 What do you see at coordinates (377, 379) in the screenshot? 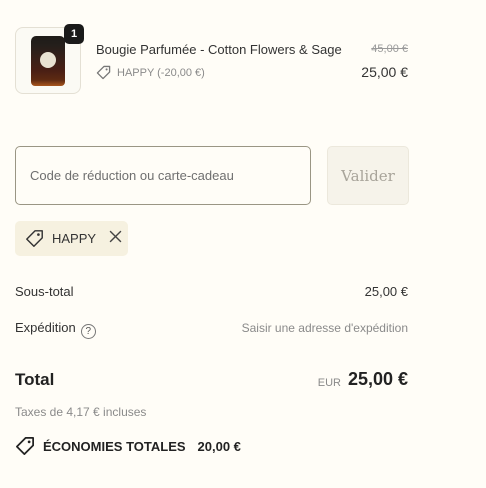
I see `total-amount: 25,00 €` at bounding box center [377, 379].